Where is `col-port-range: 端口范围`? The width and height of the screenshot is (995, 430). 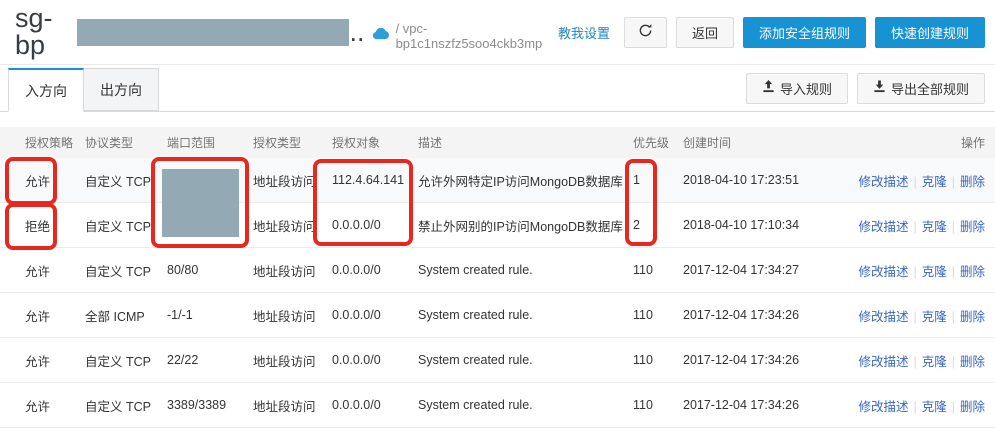 col-port-range: 端口范围 is located at coordinates (191, 143).